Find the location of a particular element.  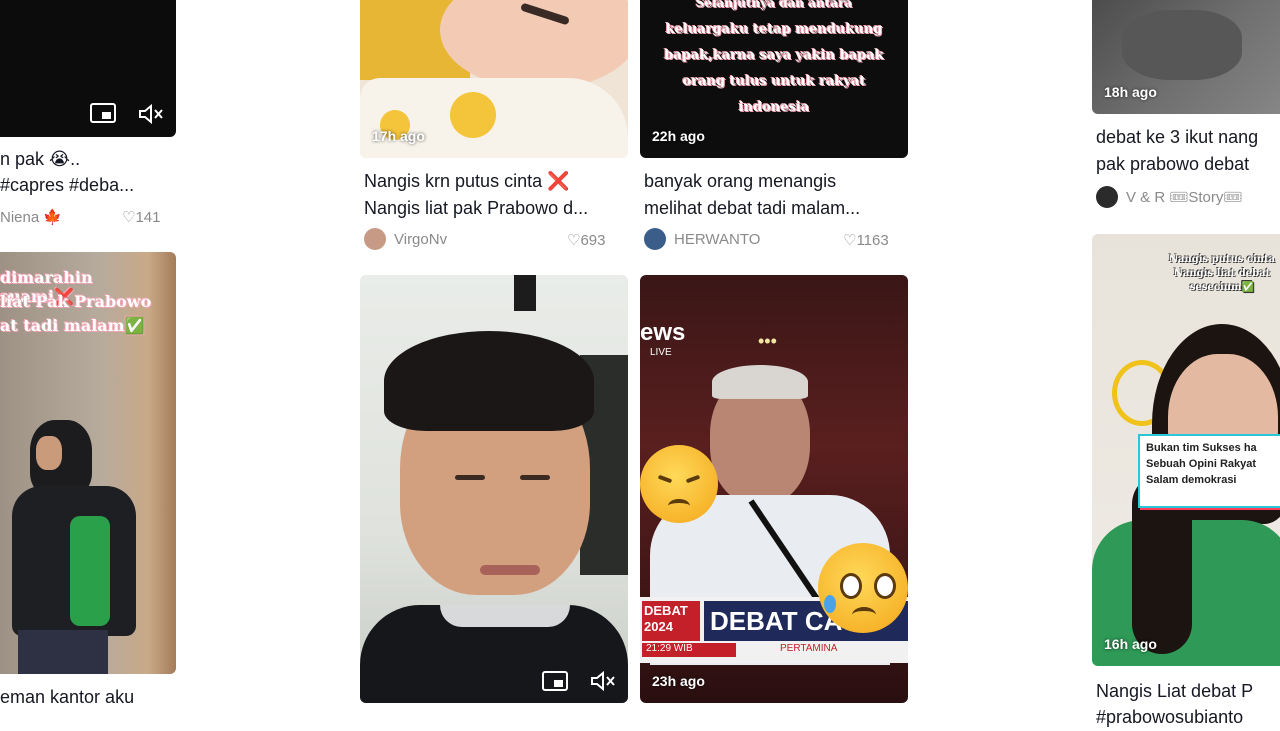

posted-time: 17h ago is located at coordinates (398, 136).